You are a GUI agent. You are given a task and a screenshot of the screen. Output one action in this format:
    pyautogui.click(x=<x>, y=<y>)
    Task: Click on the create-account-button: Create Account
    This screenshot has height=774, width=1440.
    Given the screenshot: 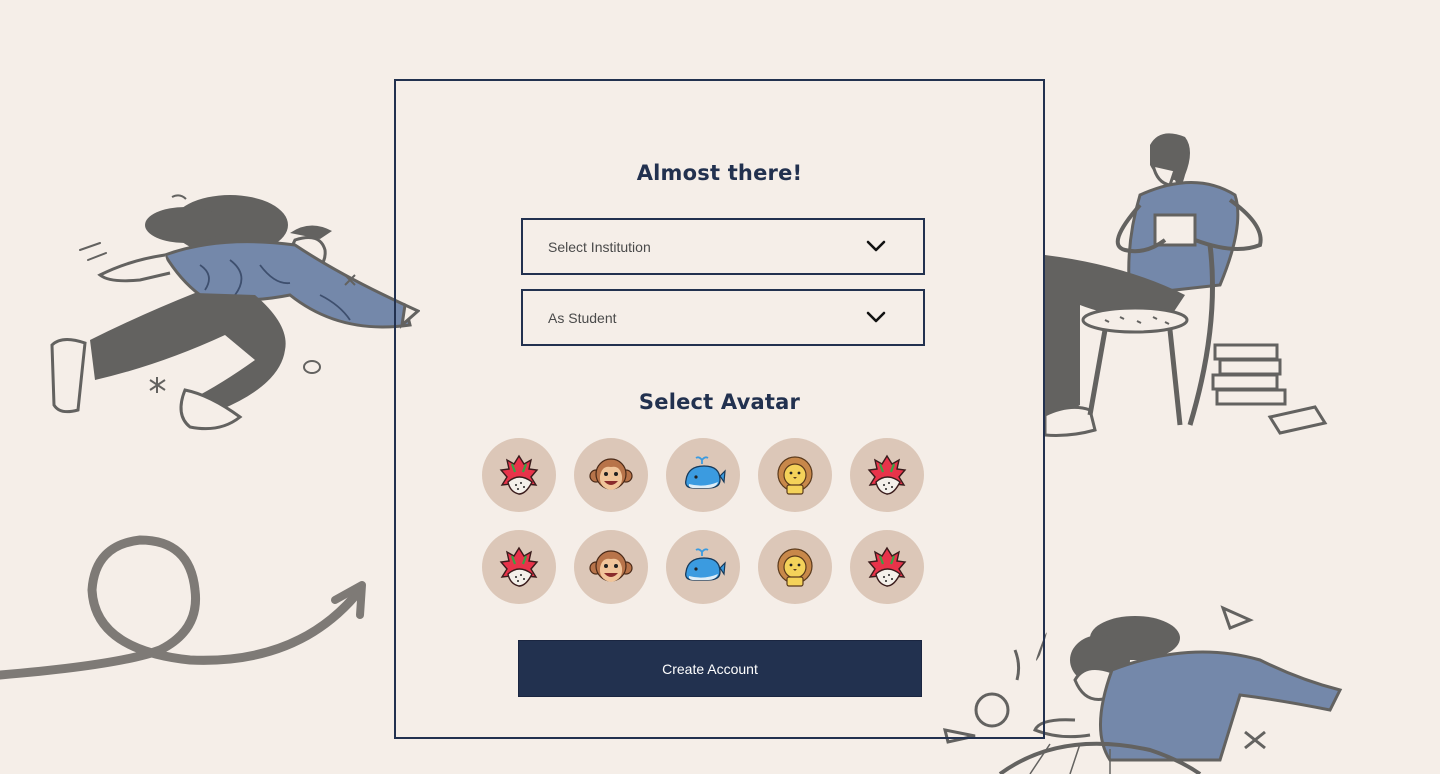 What is the action you would take?
    pyautogui.click(x=720, y=668)
    